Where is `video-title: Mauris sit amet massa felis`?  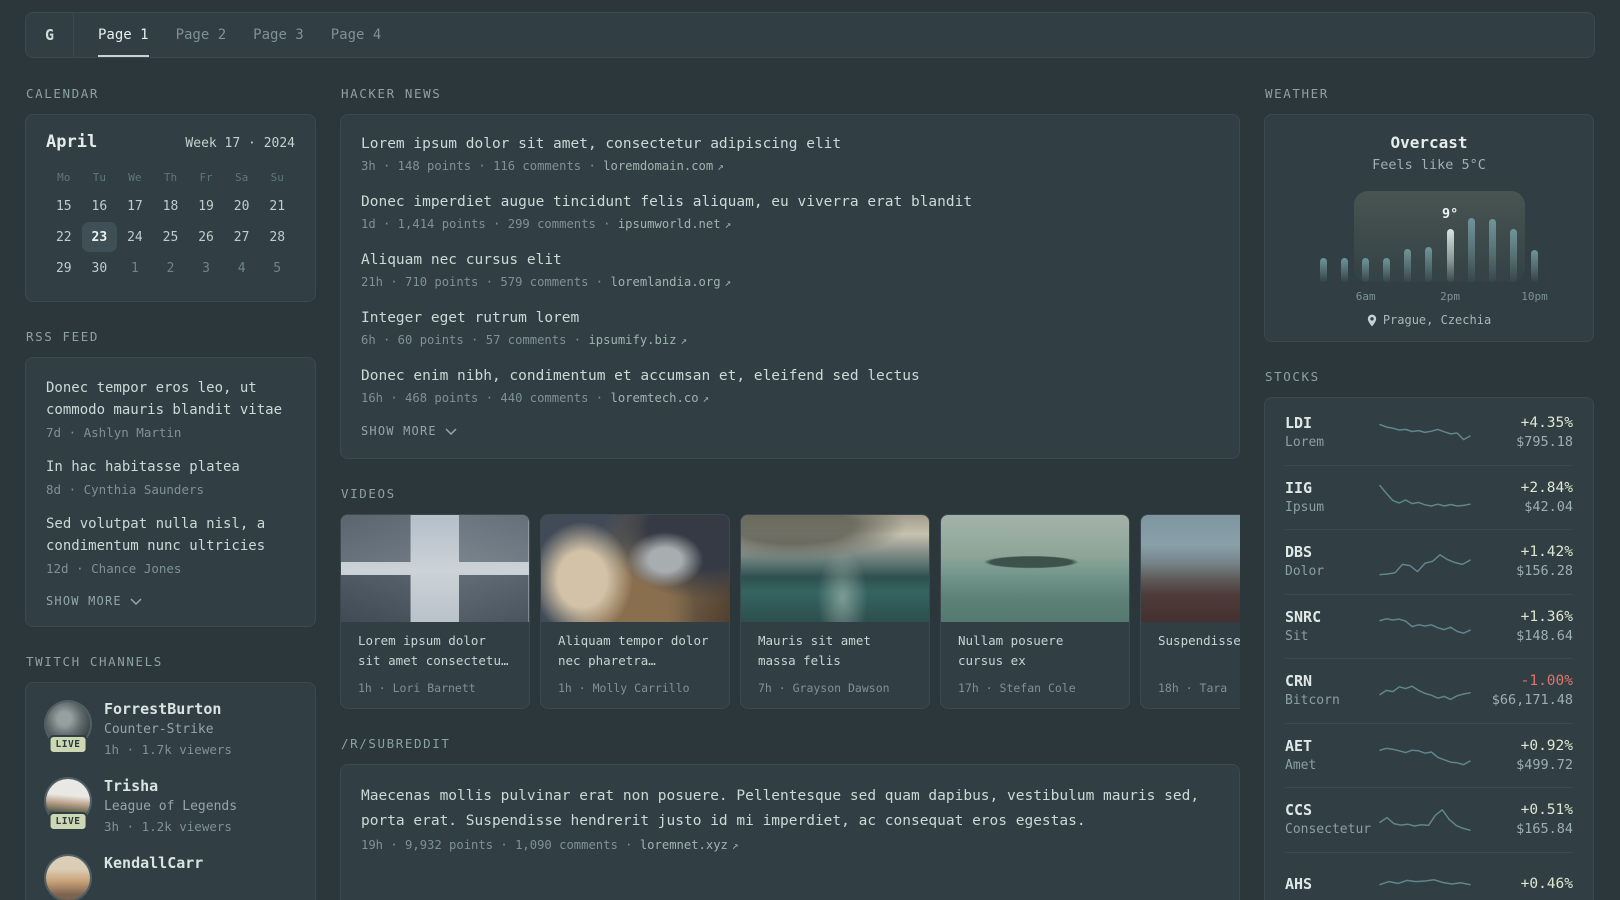 video-title: Mauris sit amet massa felis is located at coordinates (835, 646).